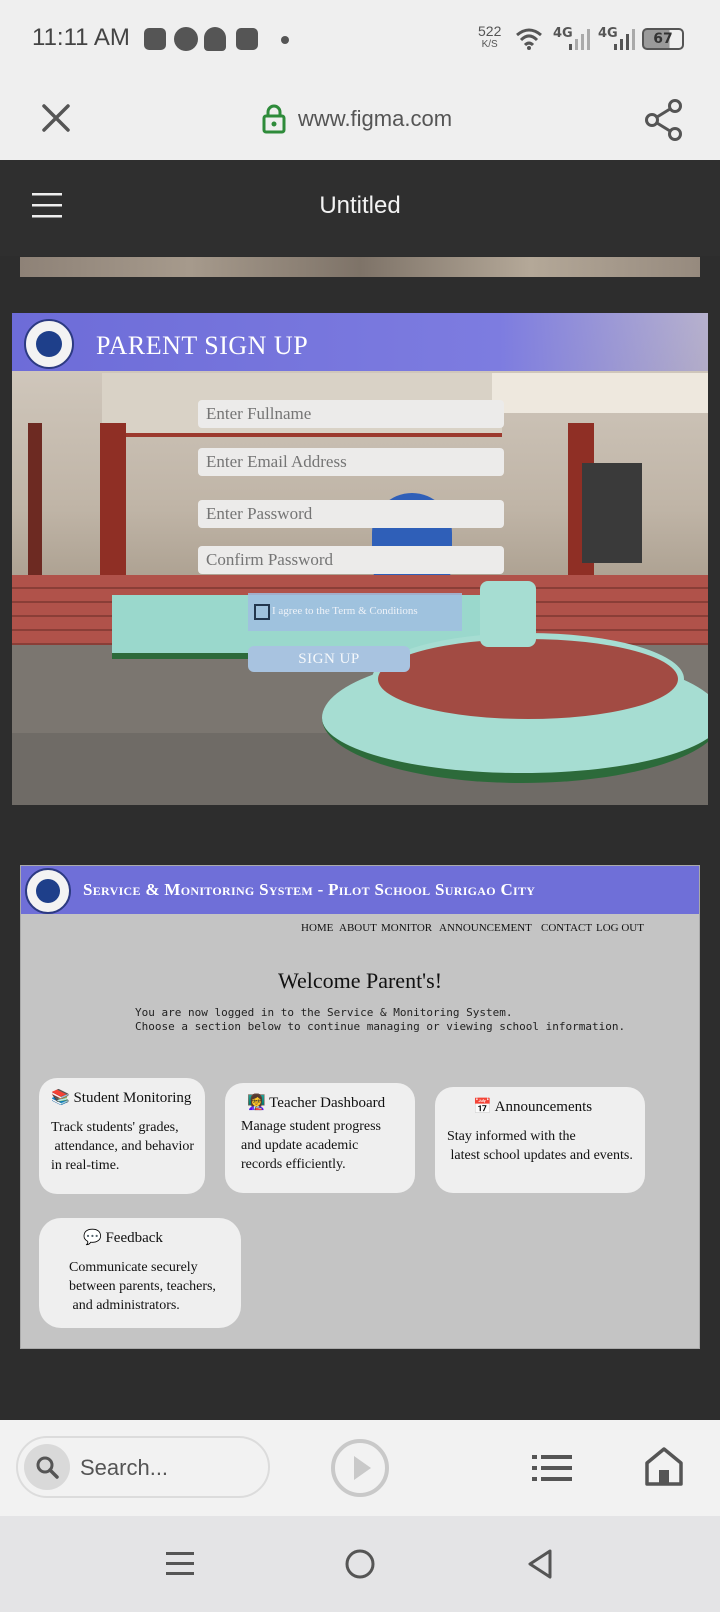 Image resolution: width=720 pixels, height=1612 pixels. I want to click on network-speed: 522 K/S, so click(489, 38).